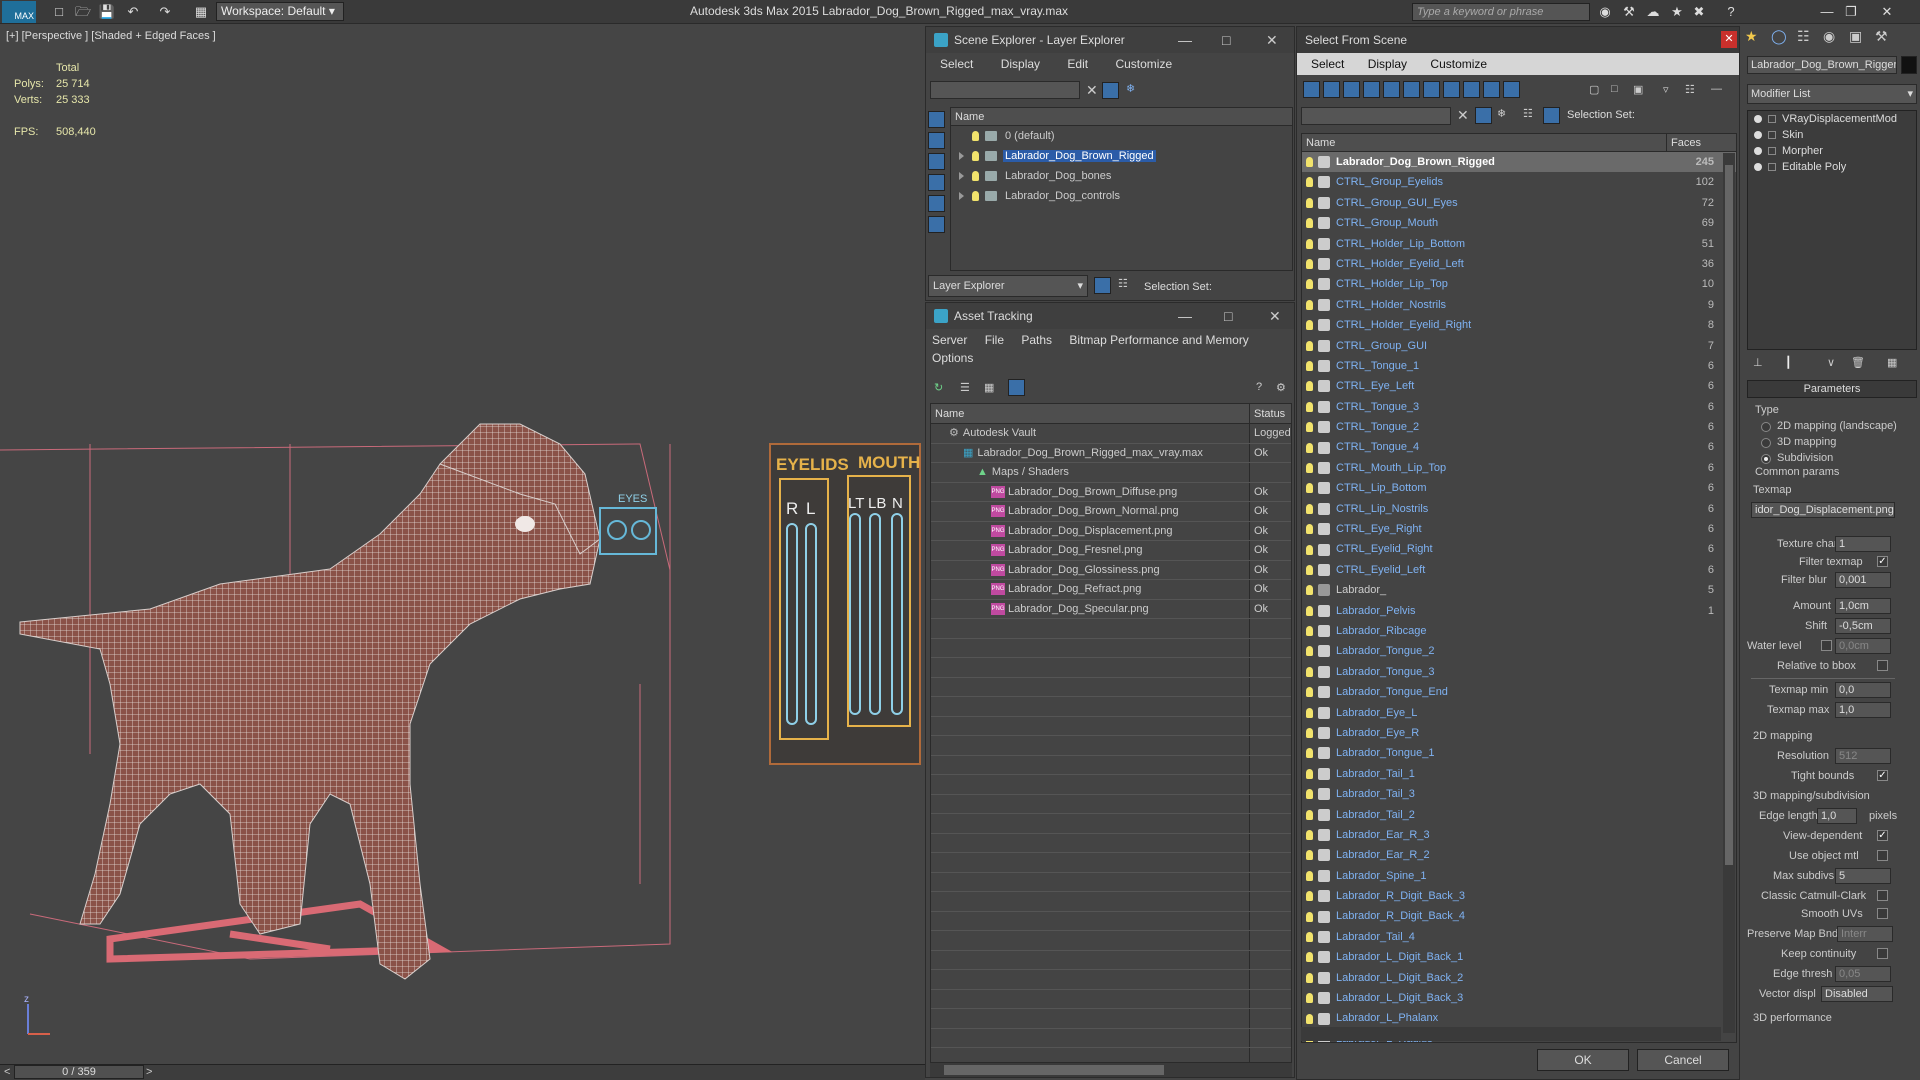 This screenshot has height=1080, width=1920. I want to click on expand-plus-icon, so click(1772, 151).